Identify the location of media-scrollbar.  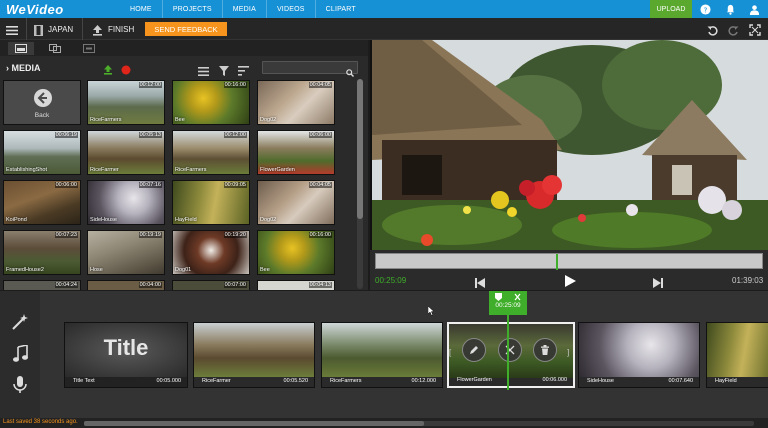
(360, 184).